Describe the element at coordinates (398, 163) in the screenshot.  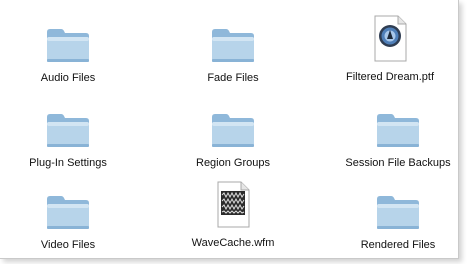
I see `file-name-label: Session File Backups` at that location.